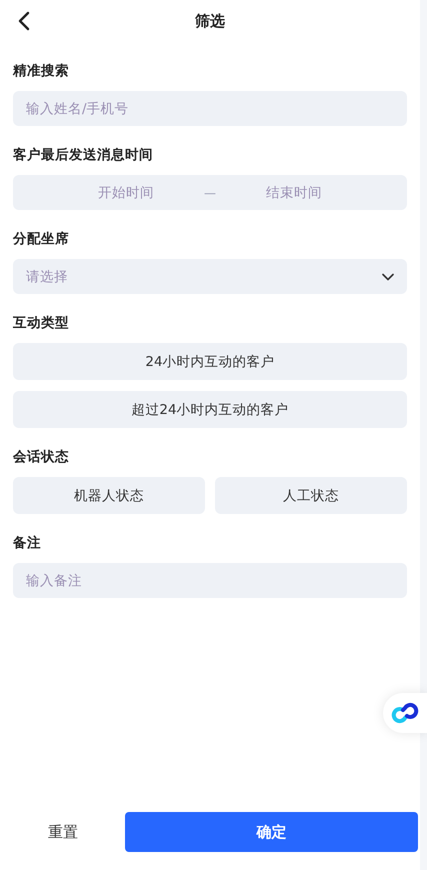 The image size is (427, 870). What do you see at coordinates (41, 239) in the screenshot?
I see `section-label: 分配坐席` at bounding box center [41, 239].